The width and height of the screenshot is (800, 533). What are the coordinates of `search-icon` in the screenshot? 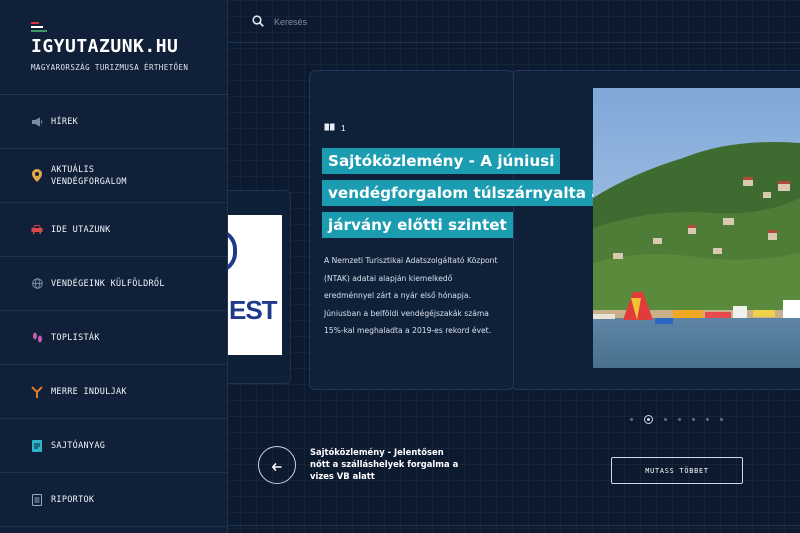 It's located at (258, 21).